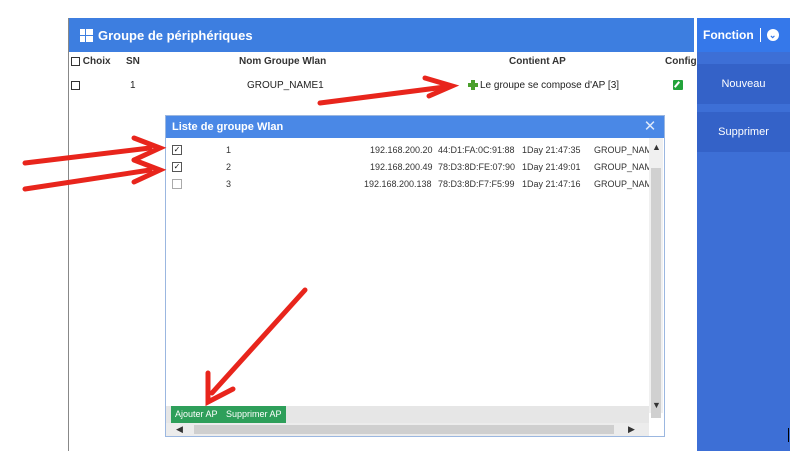  Describe the element at coordinates (258, 341) in the screenshot. I see `arrow-to-add-ap` at that location.